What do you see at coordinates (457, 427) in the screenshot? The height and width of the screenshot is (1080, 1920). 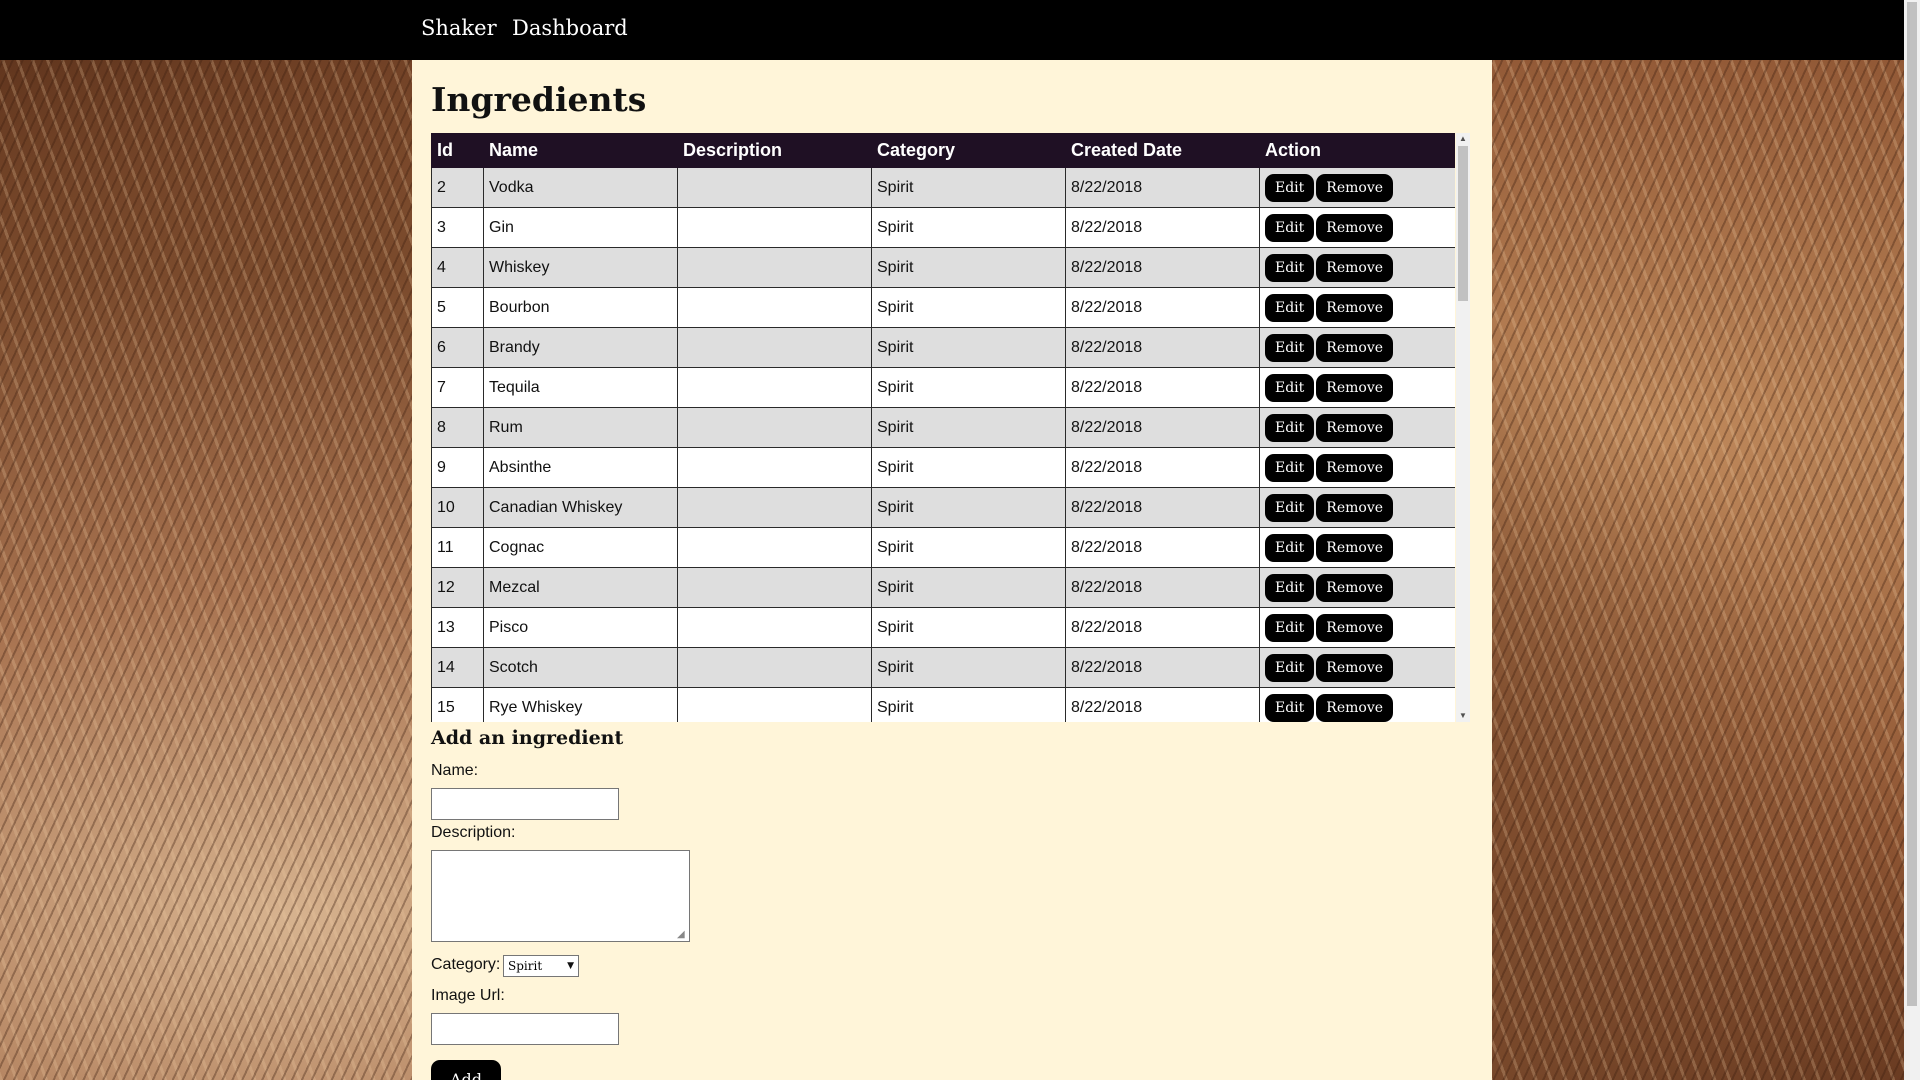 I see `cell-id: 8` at bounding box center [457, 427].